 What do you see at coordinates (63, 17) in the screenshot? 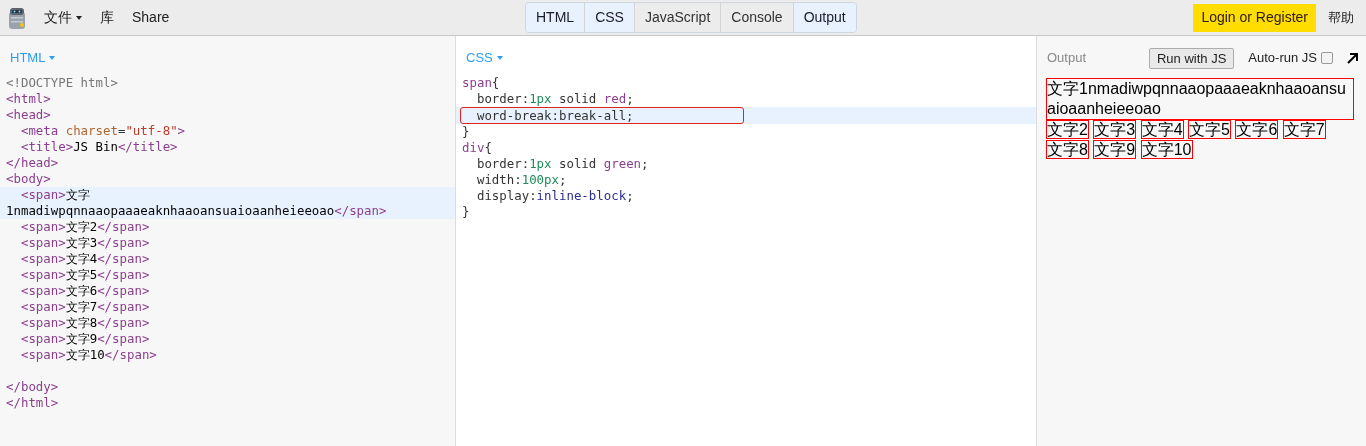
I see `menu-item: 文件` at bounding box center [63, 17].